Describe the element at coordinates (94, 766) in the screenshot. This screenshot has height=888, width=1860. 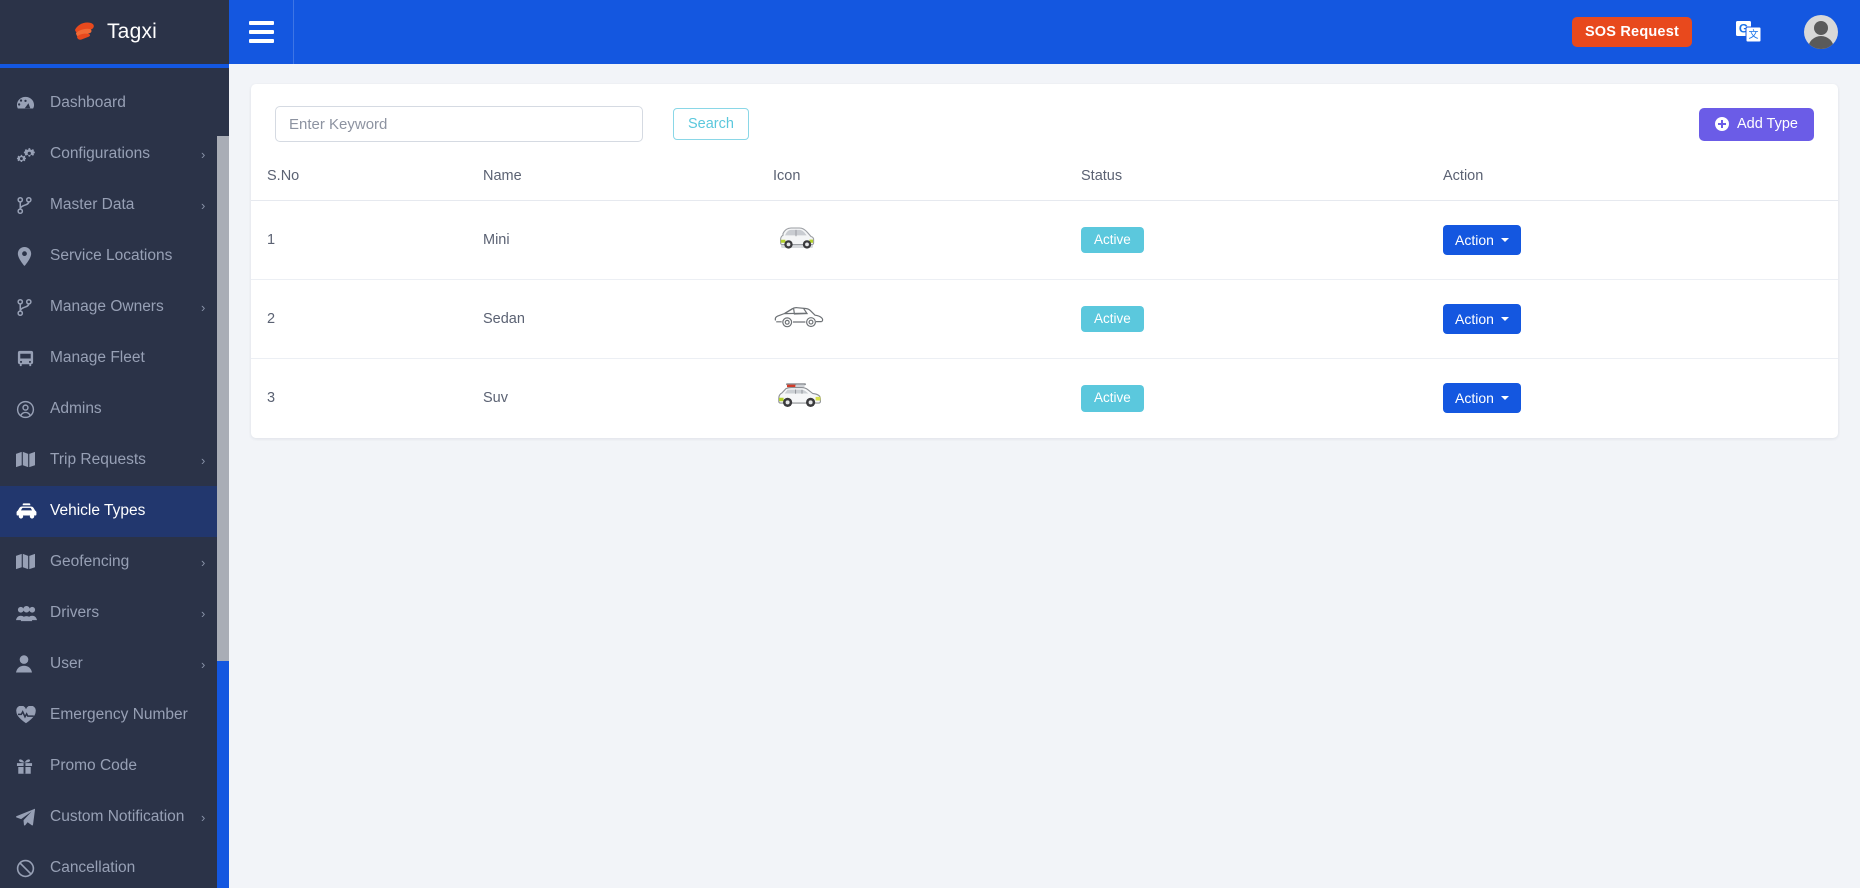
I see `sidebar-item-label: Promo Code` at that location.